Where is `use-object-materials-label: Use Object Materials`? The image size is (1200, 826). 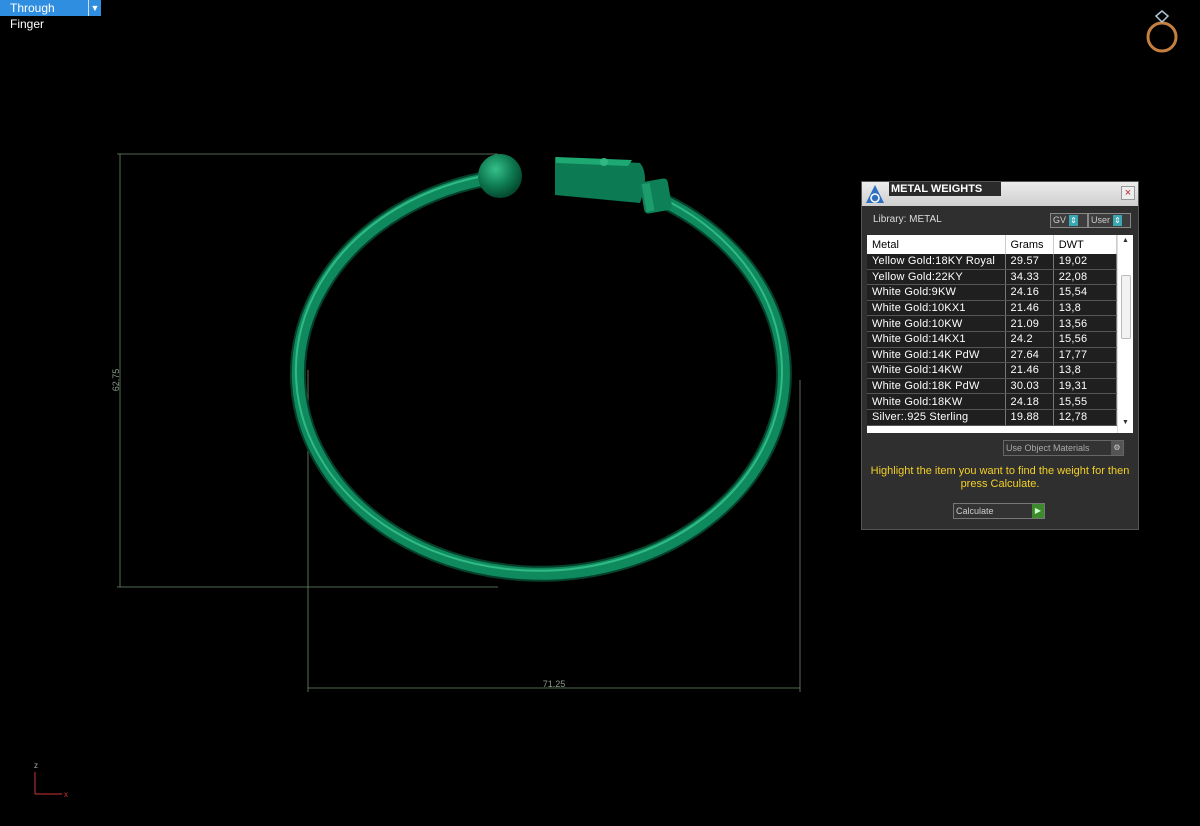
use-object-materials-label: Use Object Materials is located at coordinates (1048, 448).